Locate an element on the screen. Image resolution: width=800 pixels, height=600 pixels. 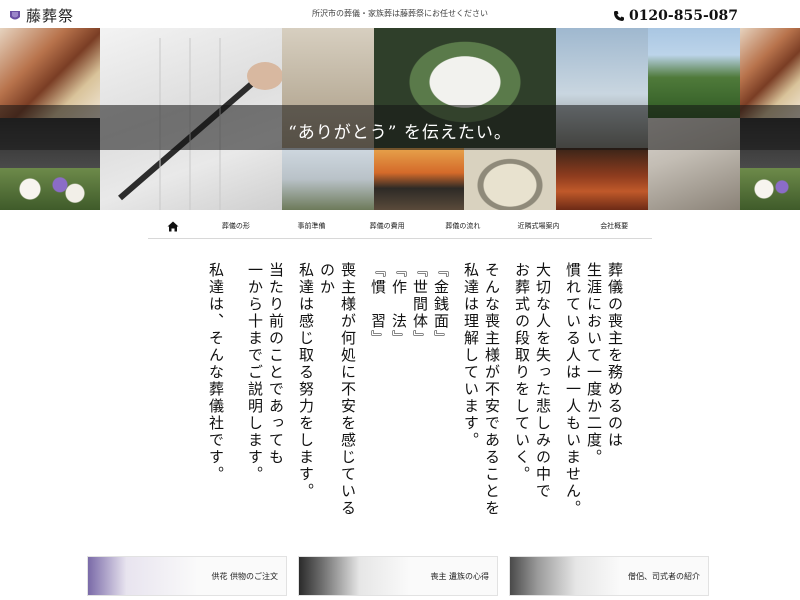
banner-mourner-guide: 喪主 遺族の心得 is located at coordinates (398, 576).